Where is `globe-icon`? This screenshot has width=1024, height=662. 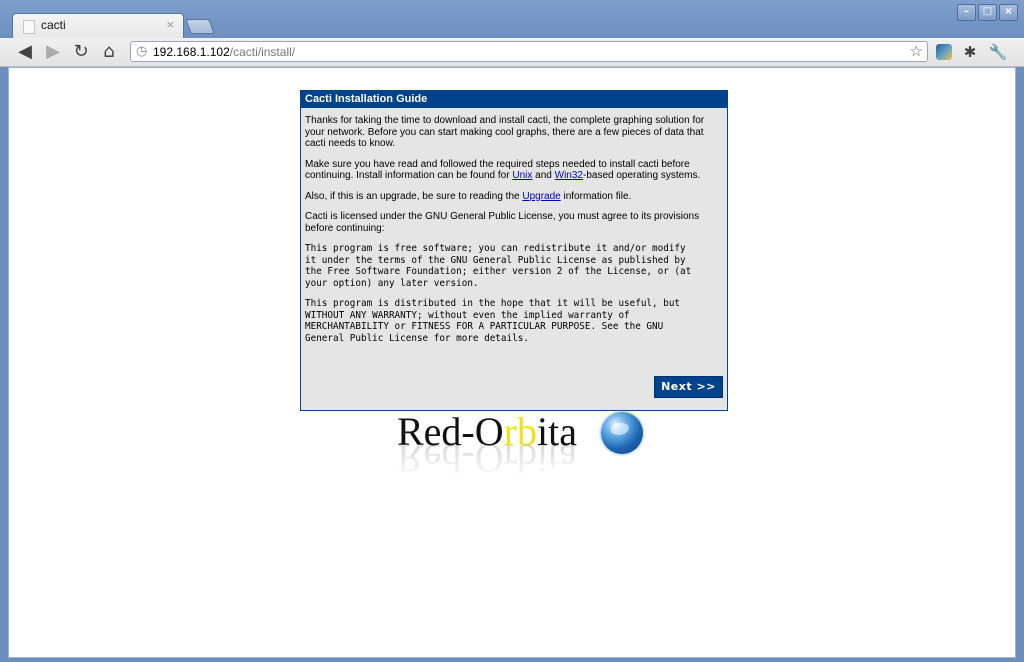 globe-icon is located at coordinates (622, 433).